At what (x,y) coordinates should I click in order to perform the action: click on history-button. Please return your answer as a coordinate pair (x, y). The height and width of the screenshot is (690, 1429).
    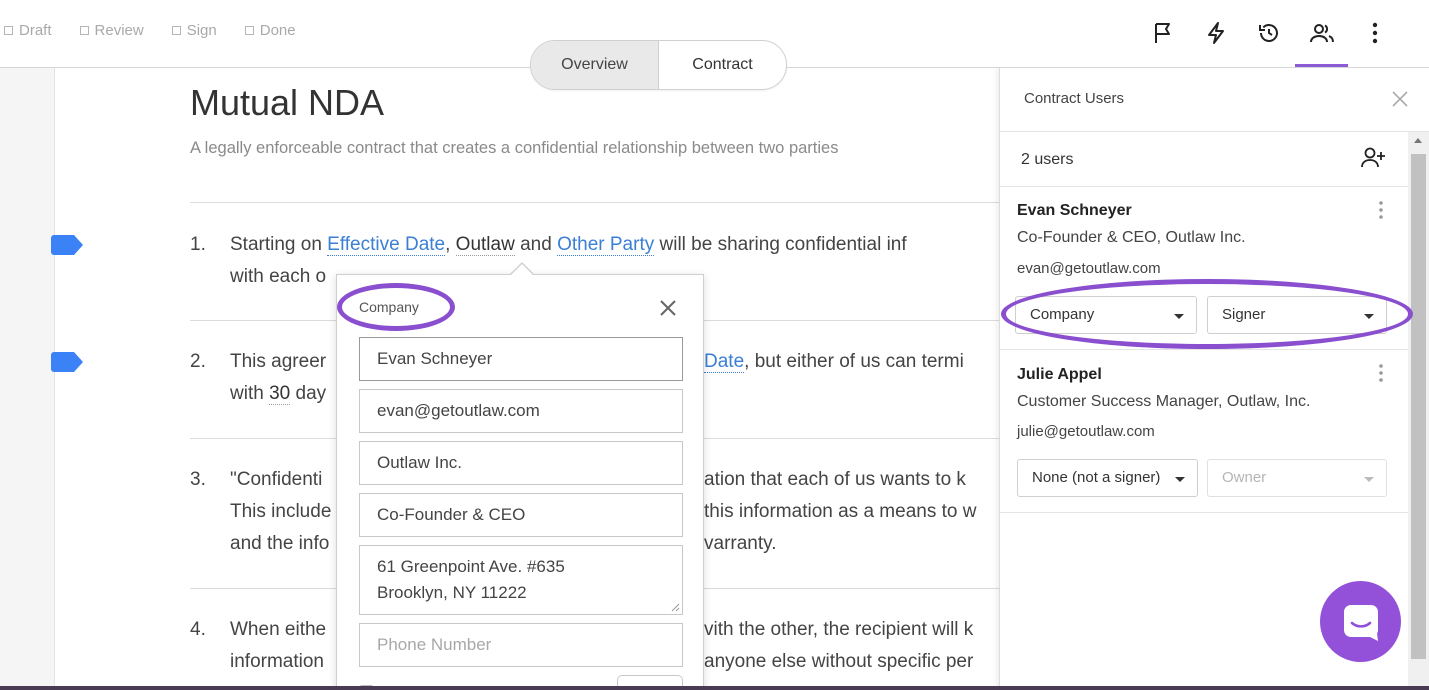
    Looking at the image, I should click on (1268, 33).